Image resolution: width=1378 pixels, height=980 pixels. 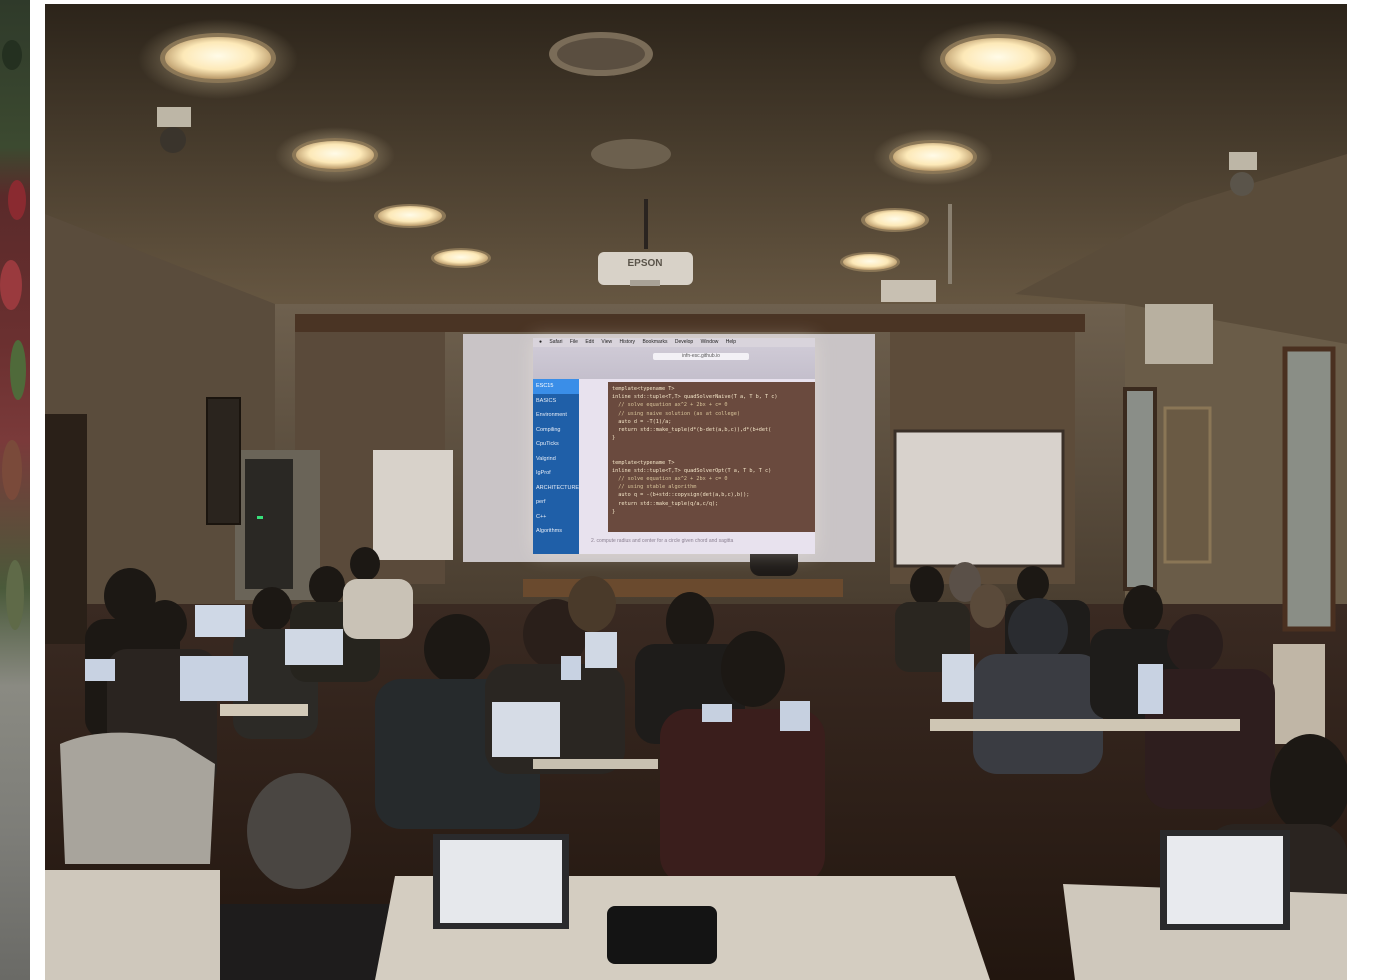 I want to click on menu-edit: Edit, so click(x=589, y=342).